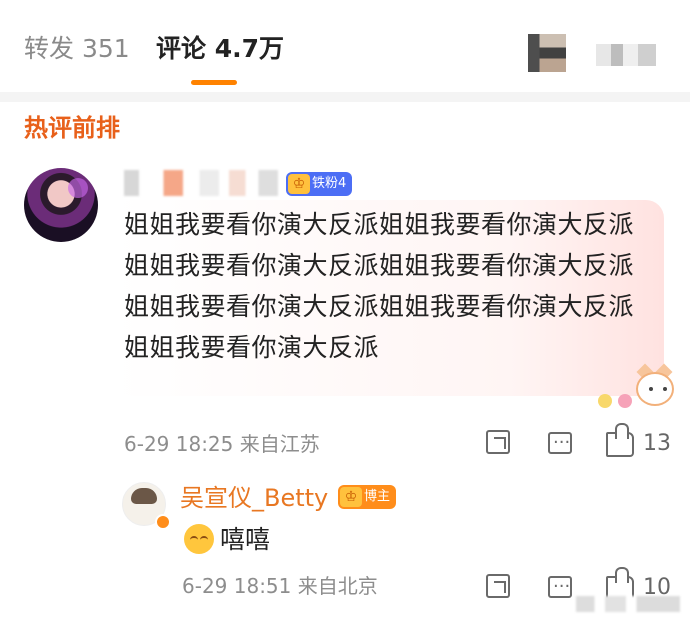 This screenshot has width=690, height=617. Describe the element at coordinates (163, 522) in the screenshot. I see `verified-icon` at that location.